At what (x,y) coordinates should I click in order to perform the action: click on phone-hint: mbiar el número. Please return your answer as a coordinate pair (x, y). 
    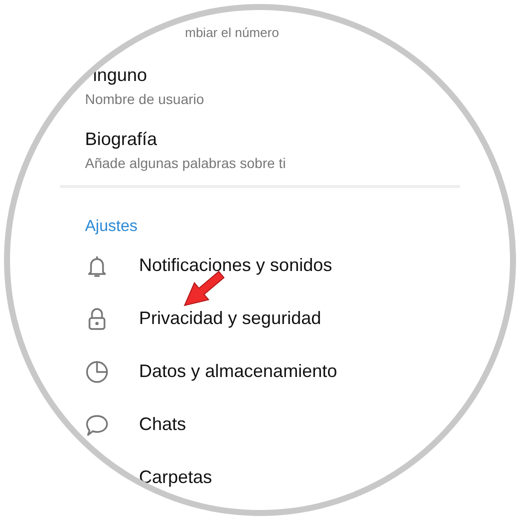
    Looking at the image, I should click on (232, 33).